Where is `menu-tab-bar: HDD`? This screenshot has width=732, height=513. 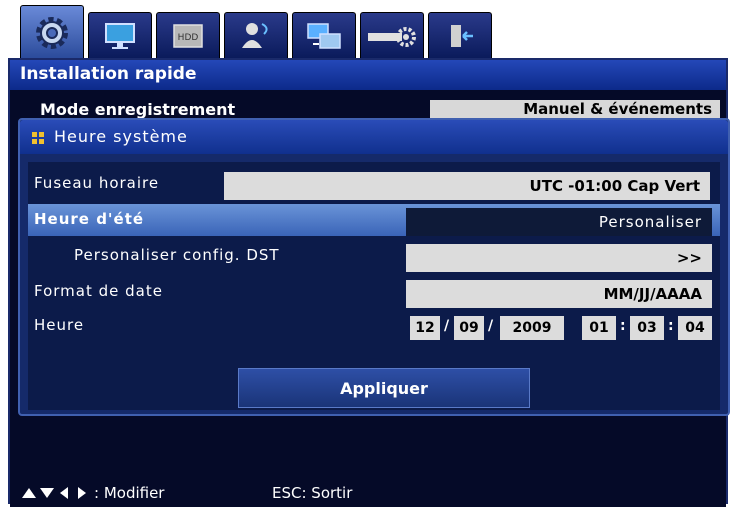 menu-tab-bar: HDD is located at coordinates (370, 29).